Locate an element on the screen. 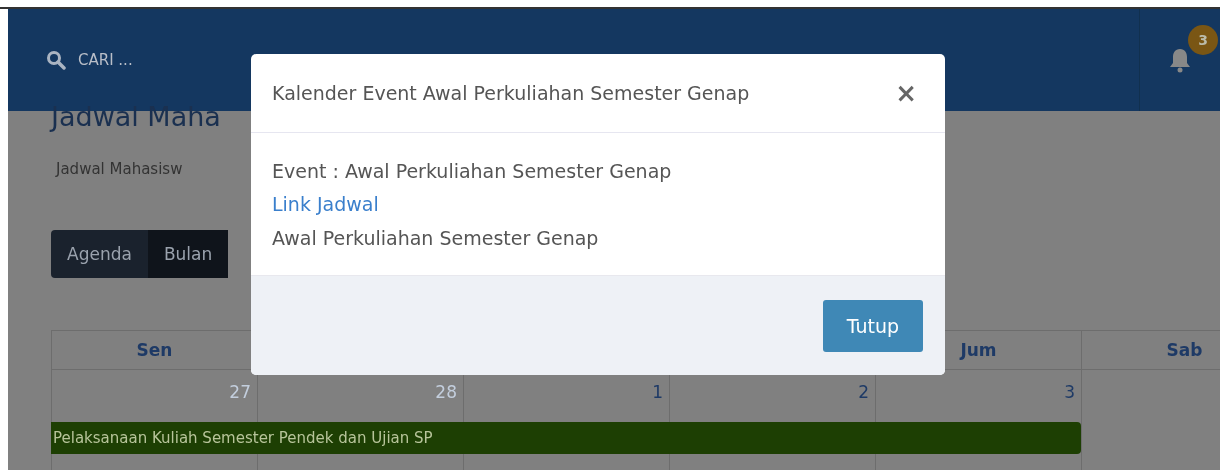  dialog-title: Kalender Event Awal Perkuliahan Semester Genap is located at coordinates (511, 93).